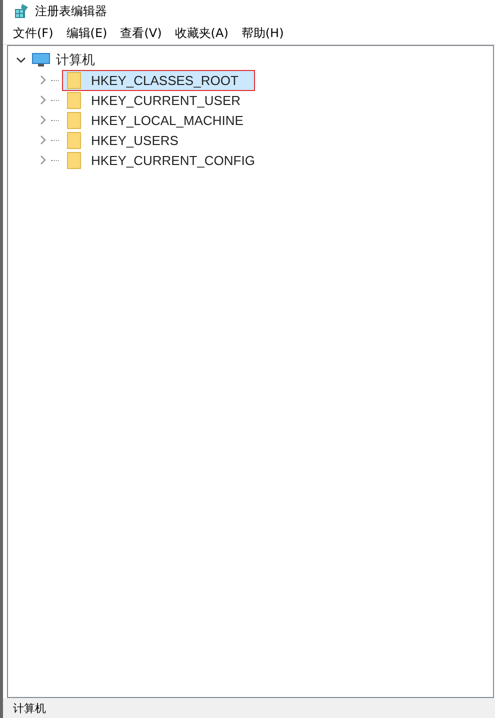 The height and width of the screenshot is (718, 495). What do you see at coordinates (164, 80) in the screenshot?
I see `tree-item: HKEY_CLASSES_ROOT` at bounding box center [164, 80].